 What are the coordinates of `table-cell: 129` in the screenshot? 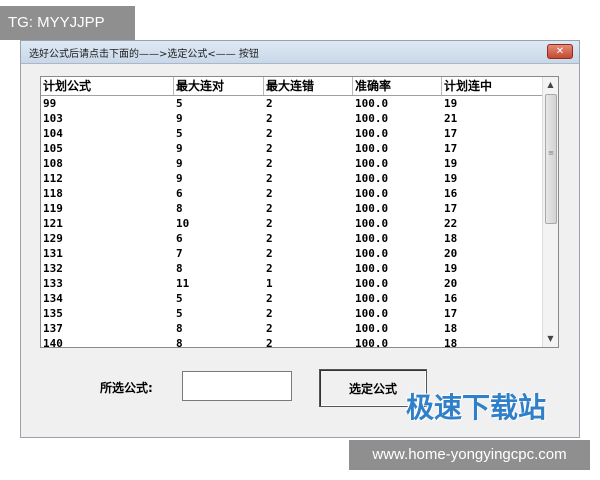 It's located at (53, 238).